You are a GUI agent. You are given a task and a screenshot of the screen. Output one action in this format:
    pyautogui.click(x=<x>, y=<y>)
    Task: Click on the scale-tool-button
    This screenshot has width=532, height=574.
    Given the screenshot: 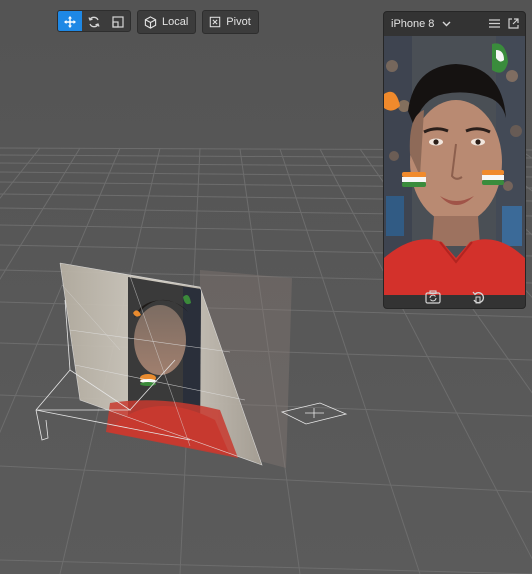 What is the action you would take?
    pyautogui.click(x=118, y=21)
    